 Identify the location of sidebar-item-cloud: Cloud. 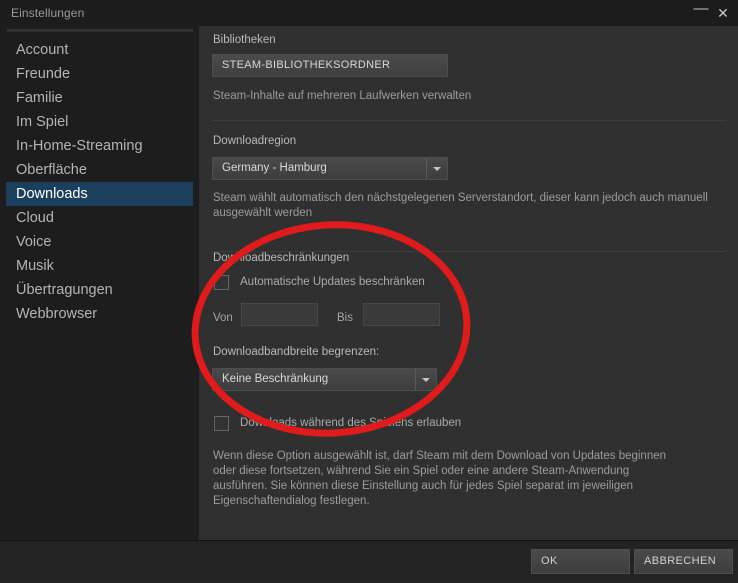
(99, 218).